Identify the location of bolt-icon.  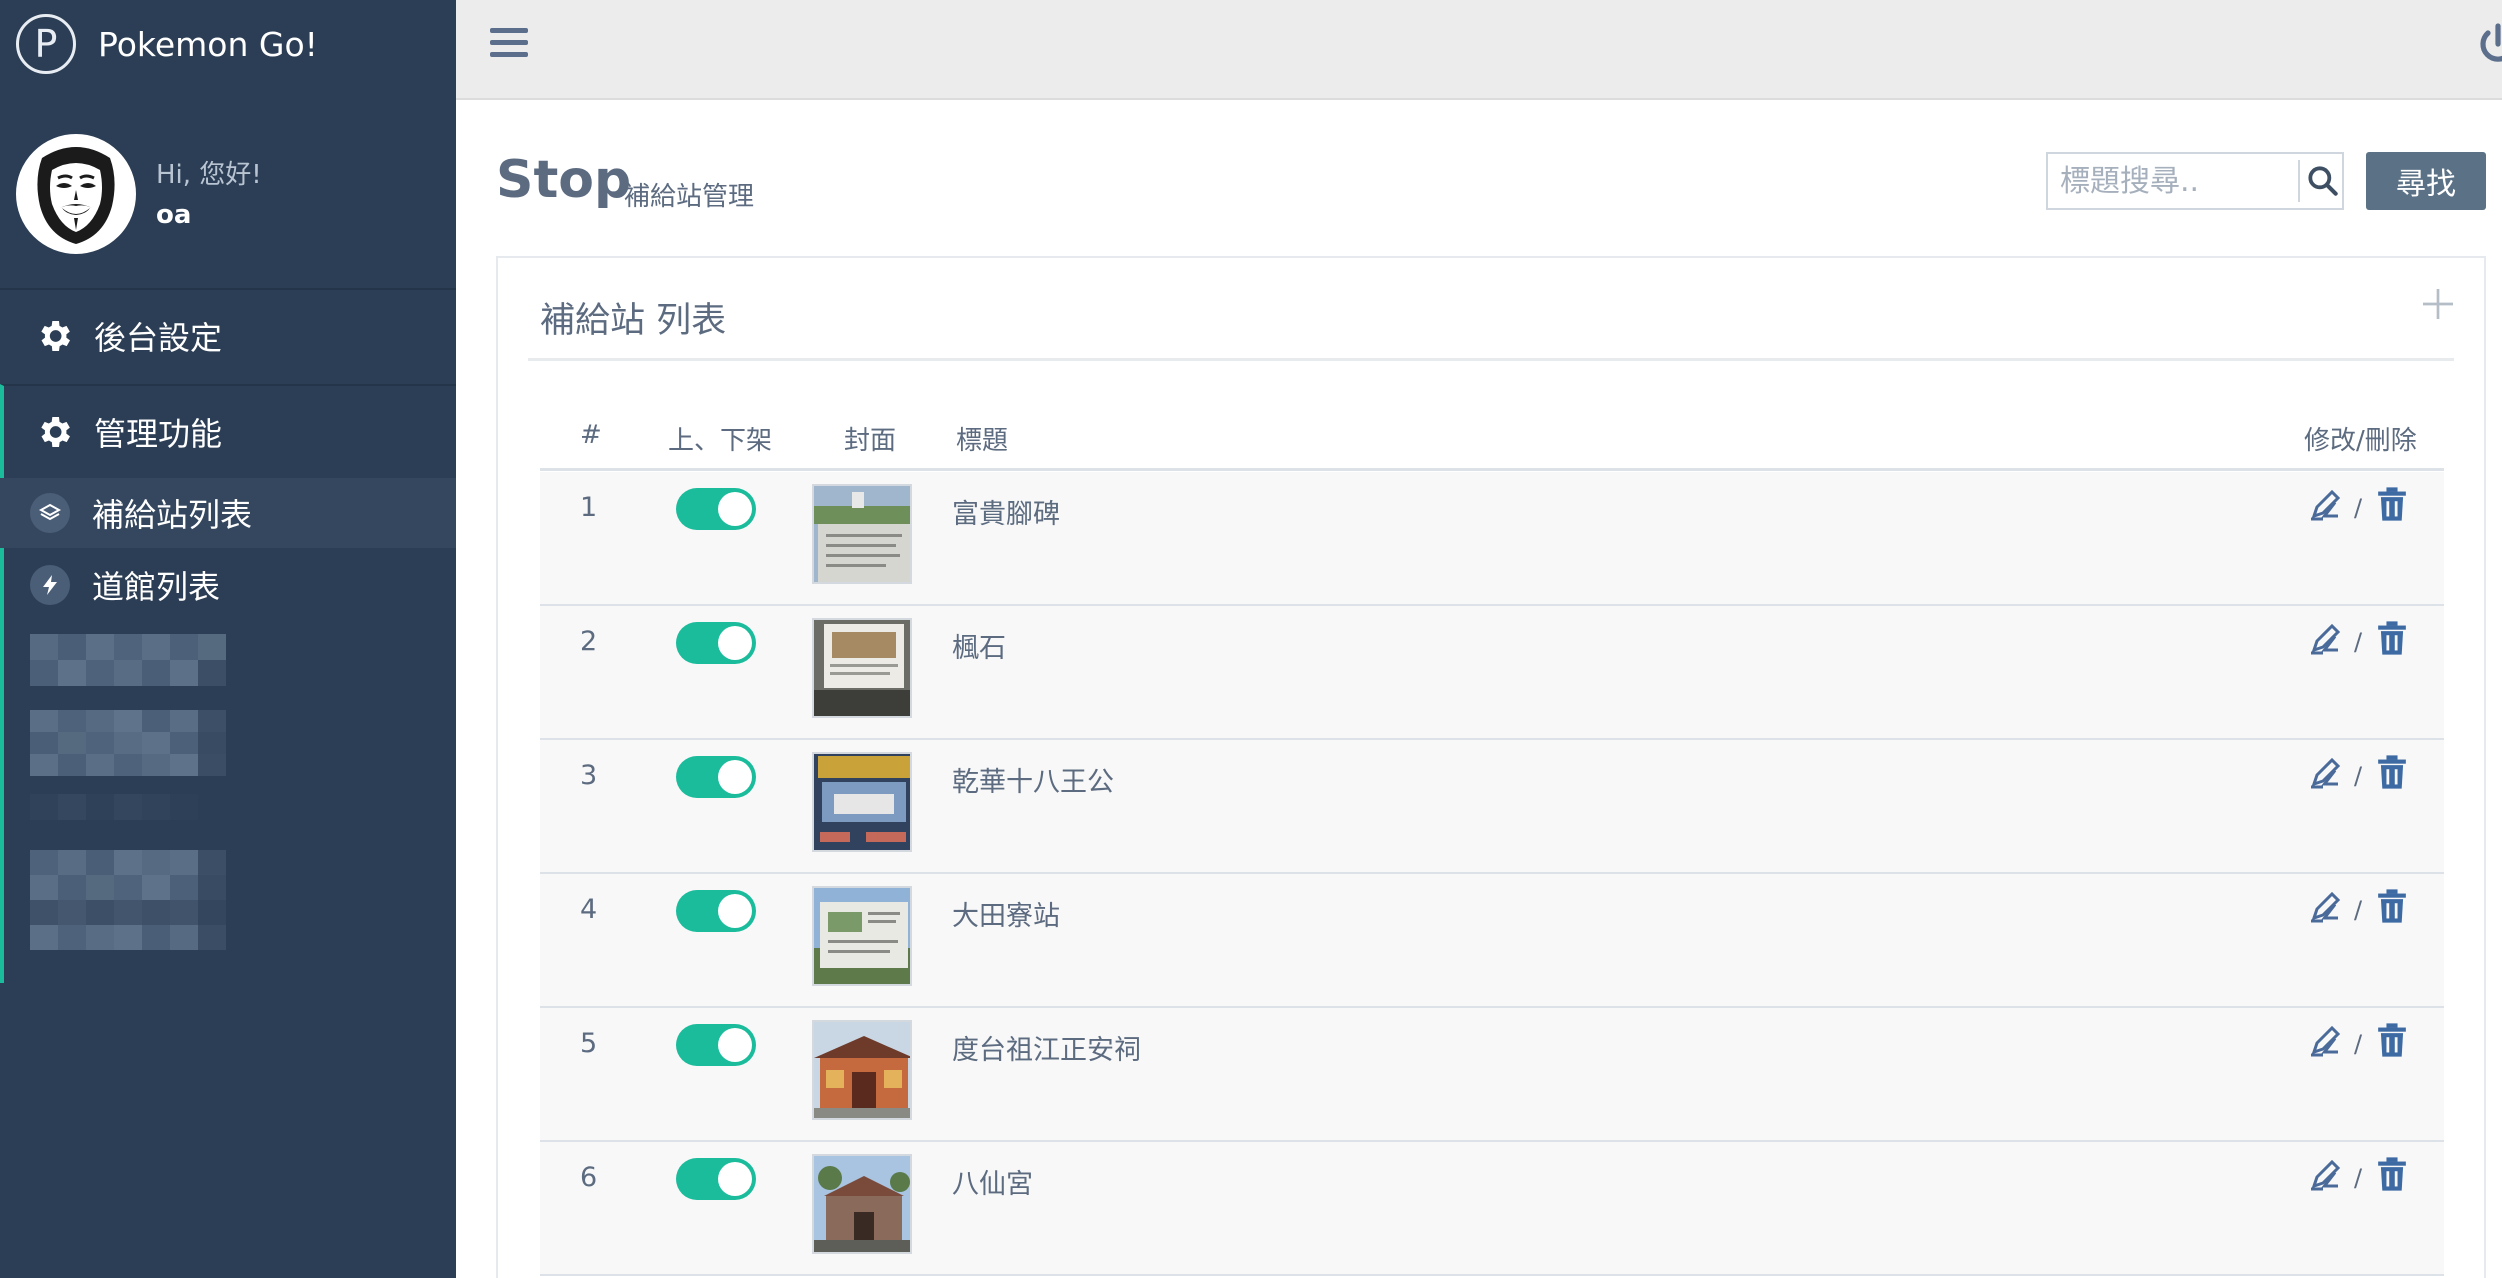
(50, 585).